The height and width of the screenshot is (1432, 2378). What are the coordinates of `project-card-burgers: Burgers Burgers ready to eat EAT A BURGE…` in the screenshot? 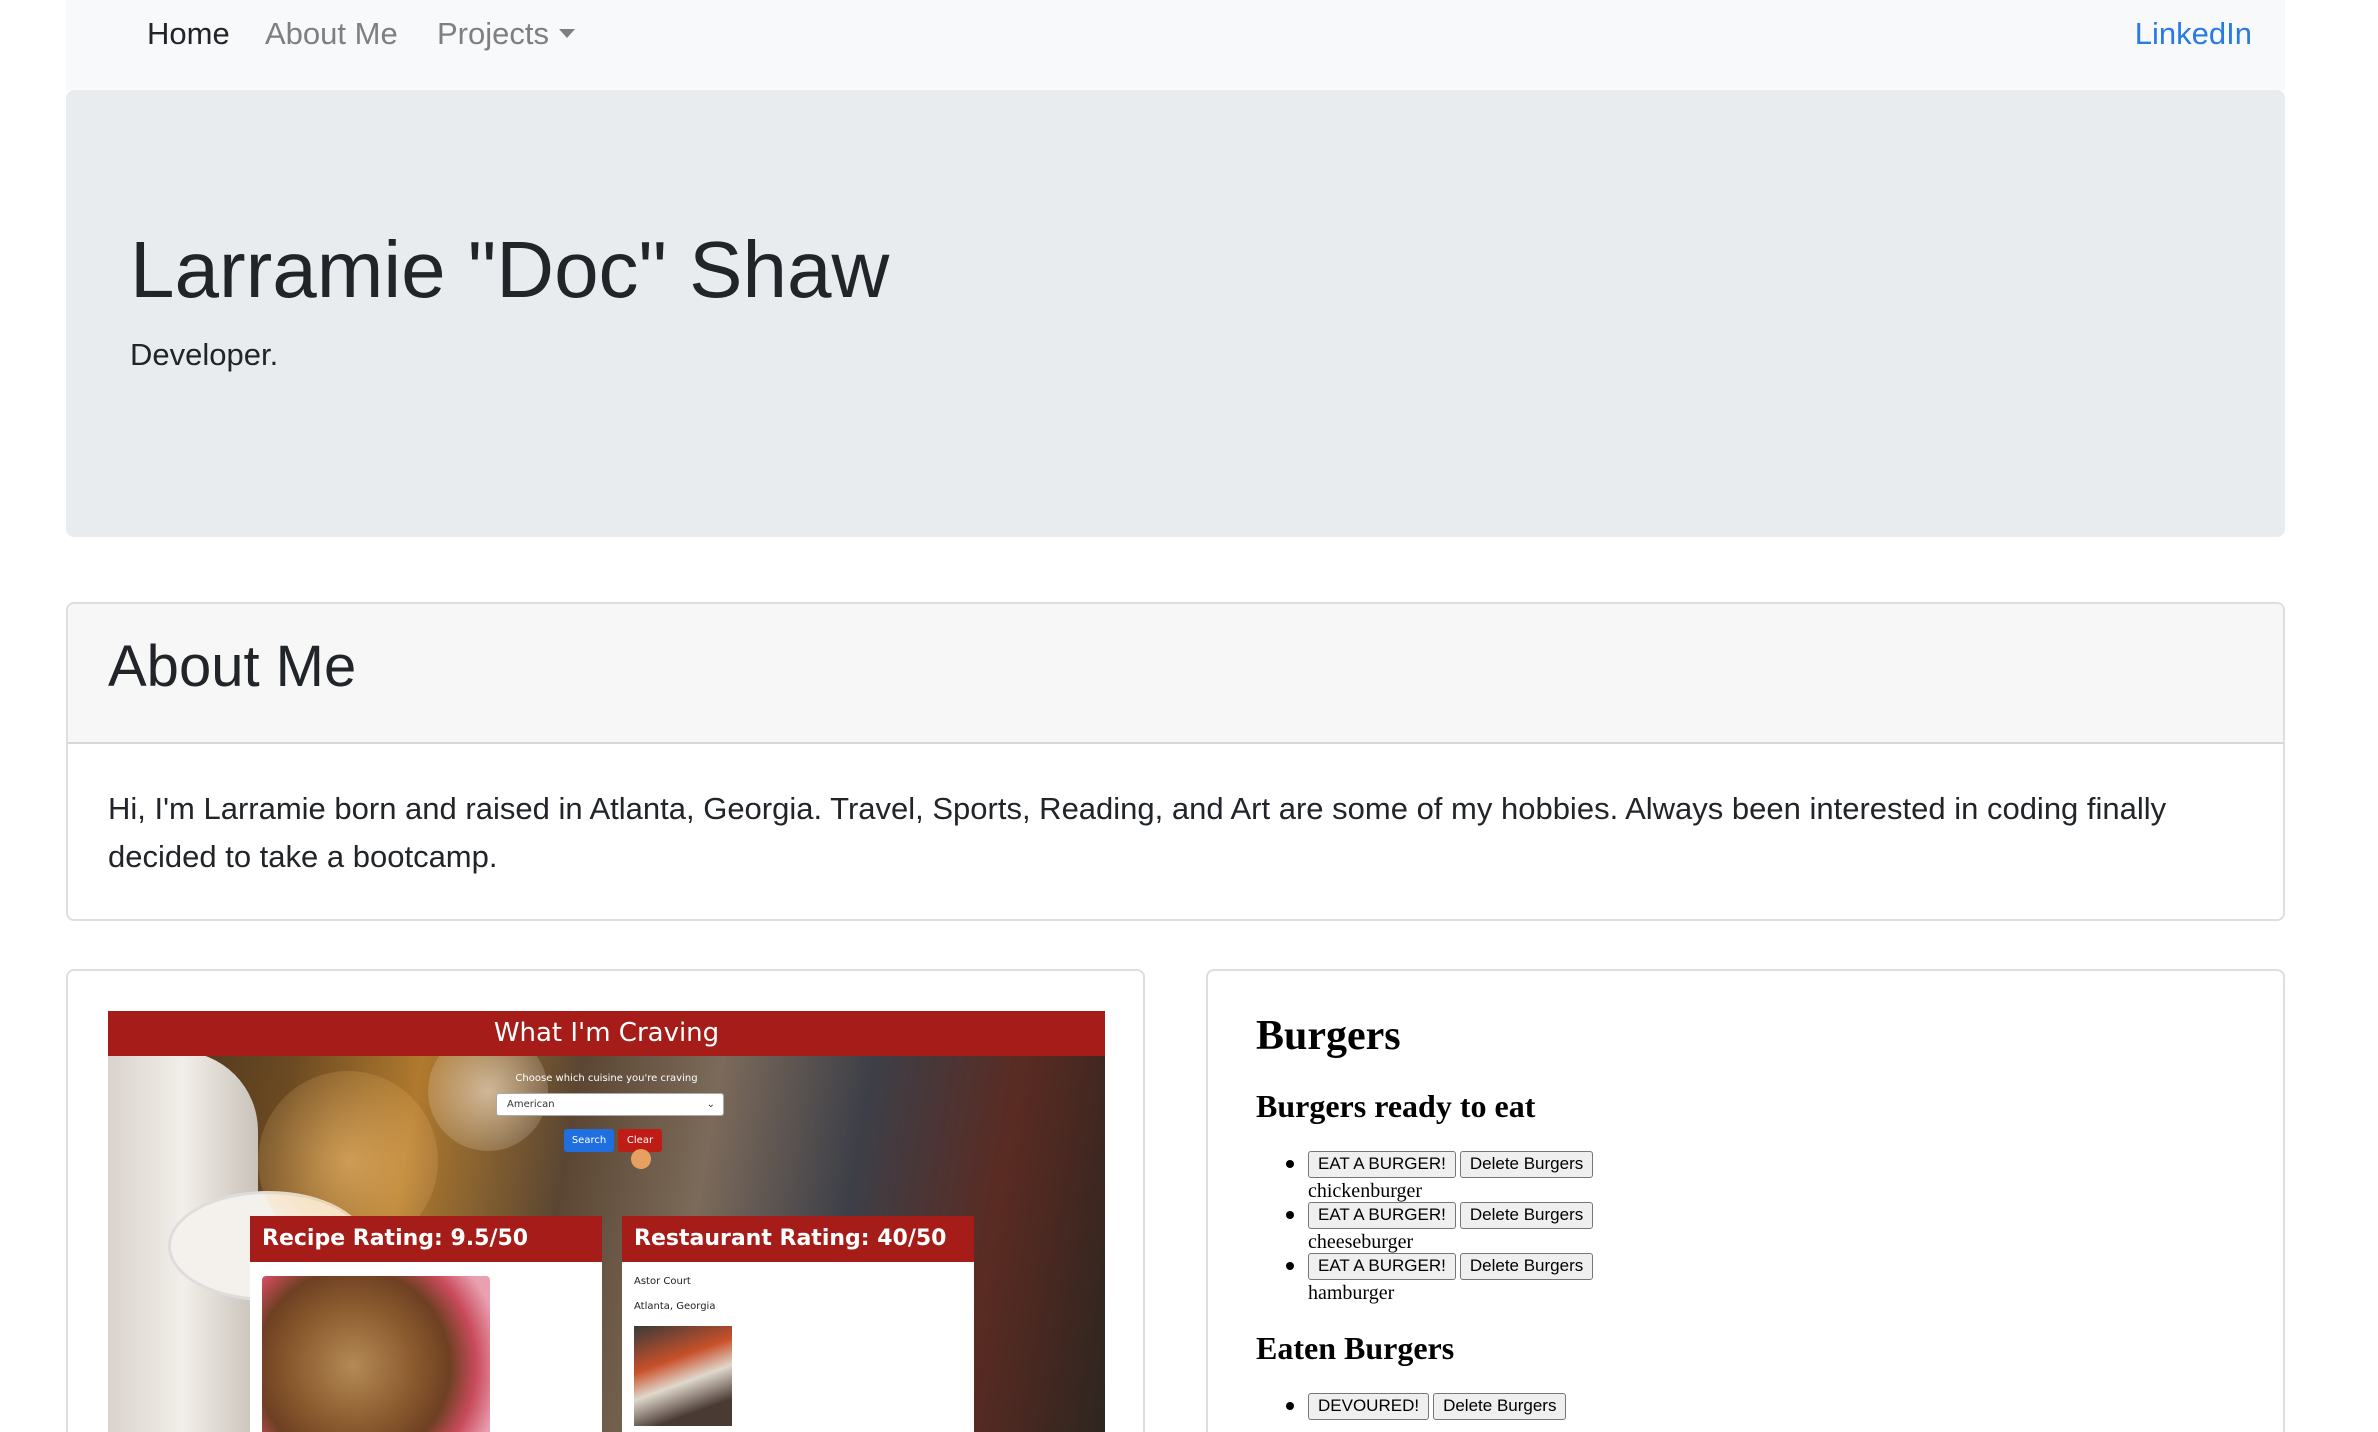 It's located at (1745, 1200).